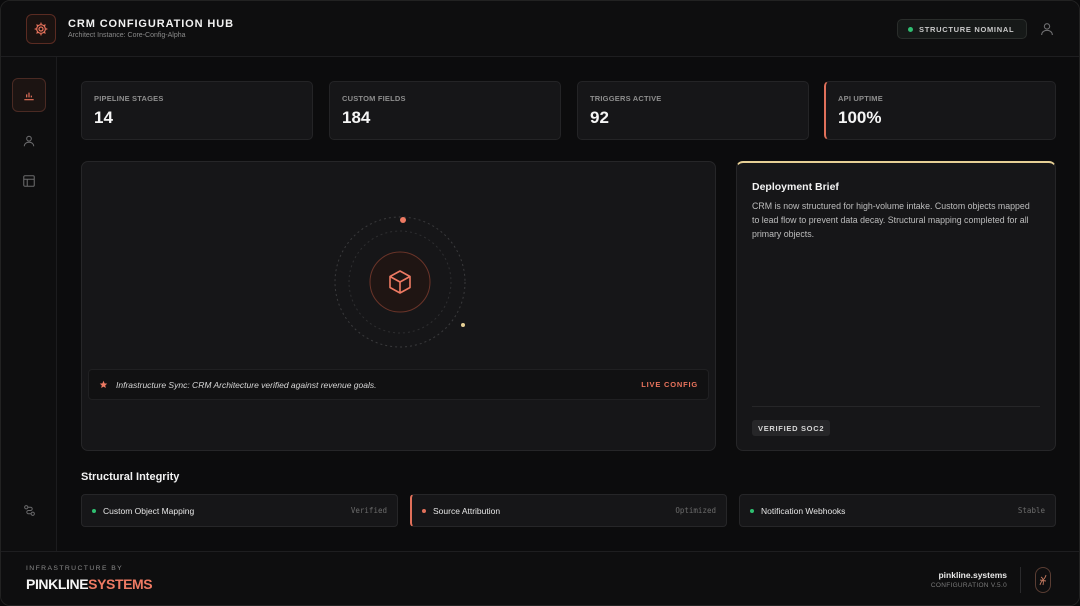 This screenshot has height=606, width=1080. Describe the element at coordinates (599, 117) in the screenshot. I see `kpi-value: 92` at that location.